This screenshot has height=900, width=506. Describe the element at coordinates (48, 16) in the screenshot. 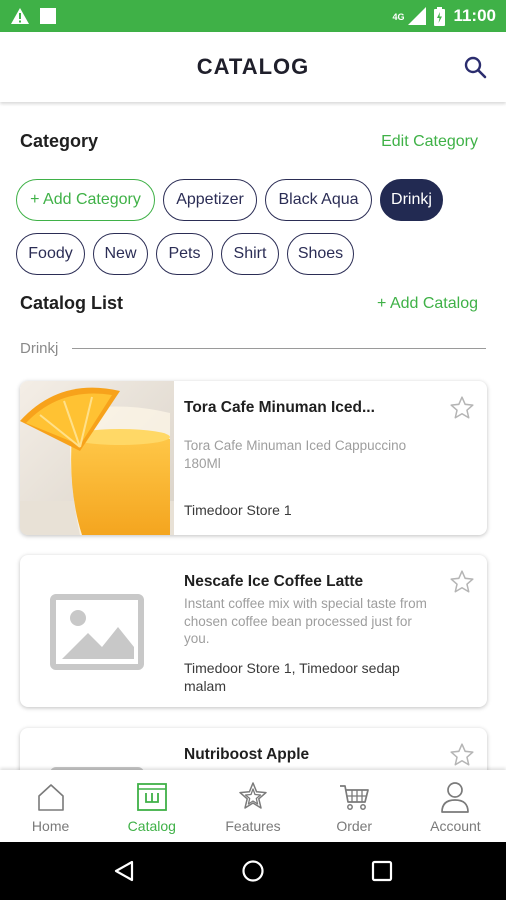

I see `notification-square-icon` at that location.